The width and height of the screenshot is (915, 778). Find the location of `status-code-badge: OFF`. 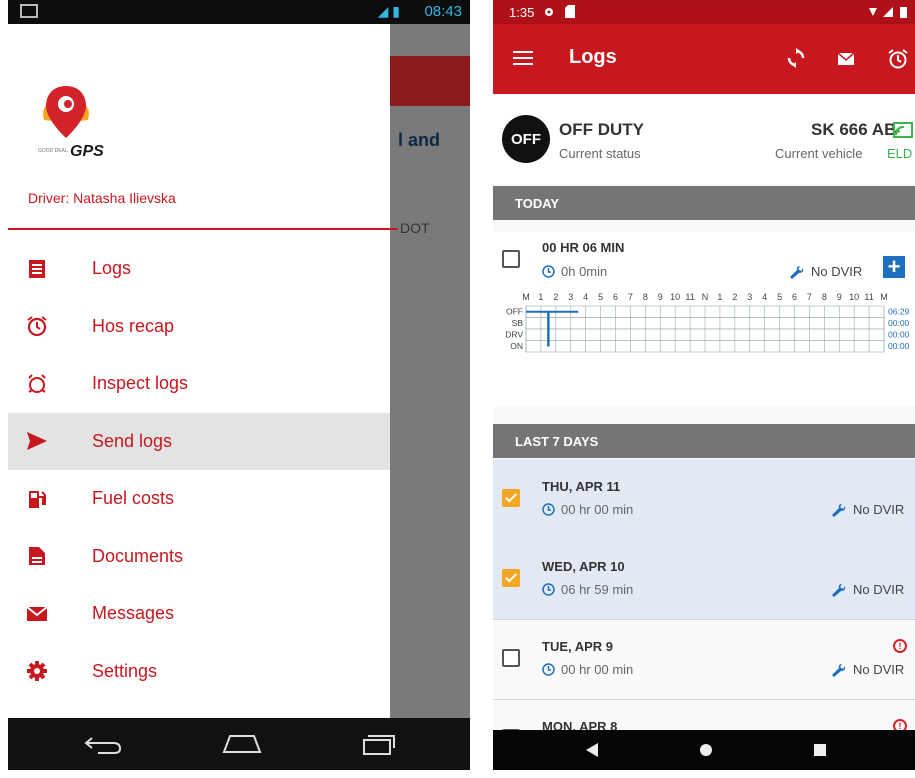

status-code-badge: OFF is located at coordinates (526, 139).